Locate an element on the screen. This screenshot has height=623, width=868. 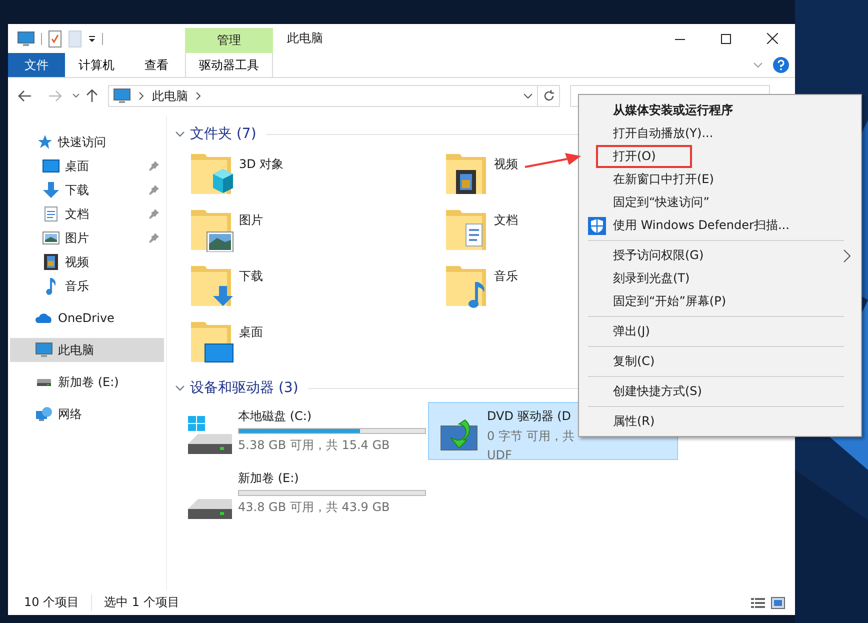
drive-name: 本地磁盘 (C:) is located at coordinates (275, 416).